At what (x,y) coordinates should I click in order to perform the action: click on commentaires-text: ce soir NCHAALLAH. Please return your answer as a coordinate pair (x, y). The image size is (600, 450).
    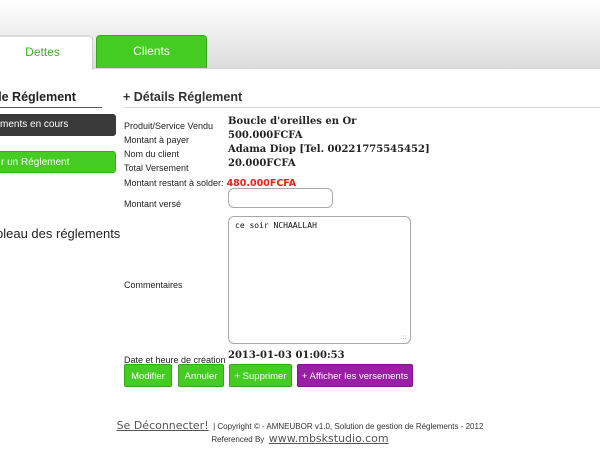
    Looking at the image, I should click on (276, 225).